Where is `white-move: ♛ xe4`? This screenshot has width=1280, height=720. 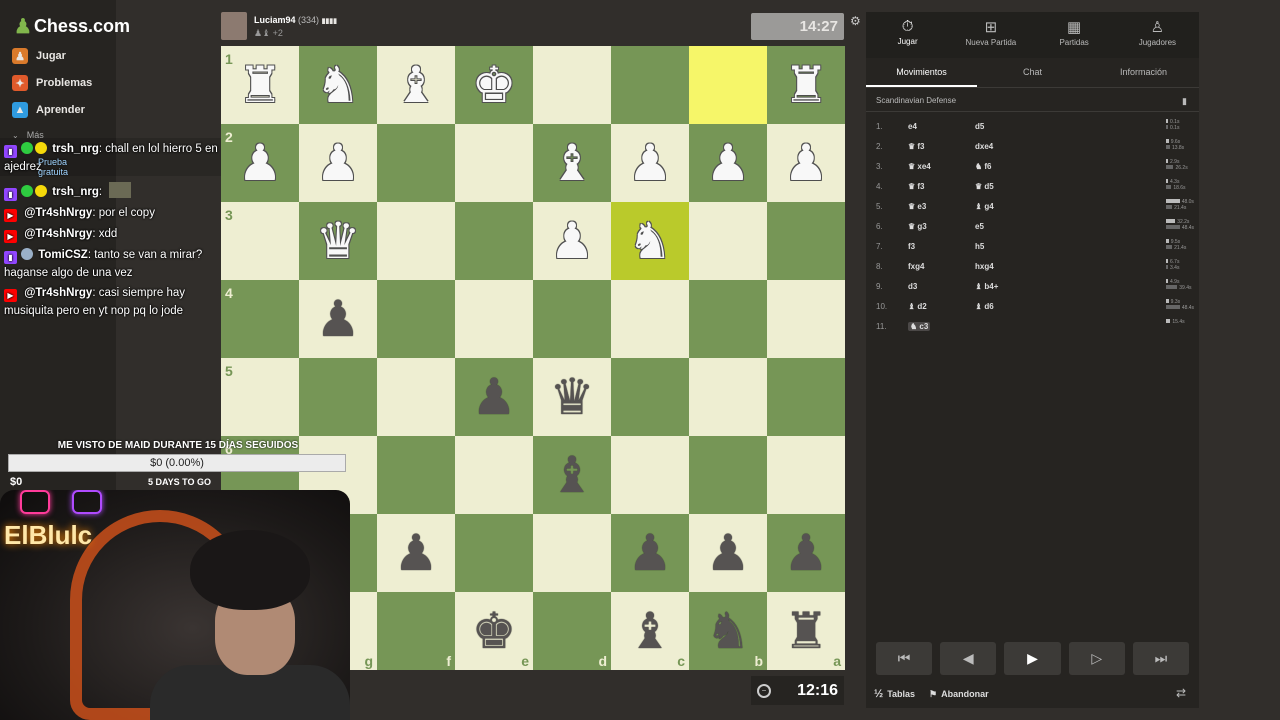 white-move: ♛ xe4 is located at coordinates (919, 166).